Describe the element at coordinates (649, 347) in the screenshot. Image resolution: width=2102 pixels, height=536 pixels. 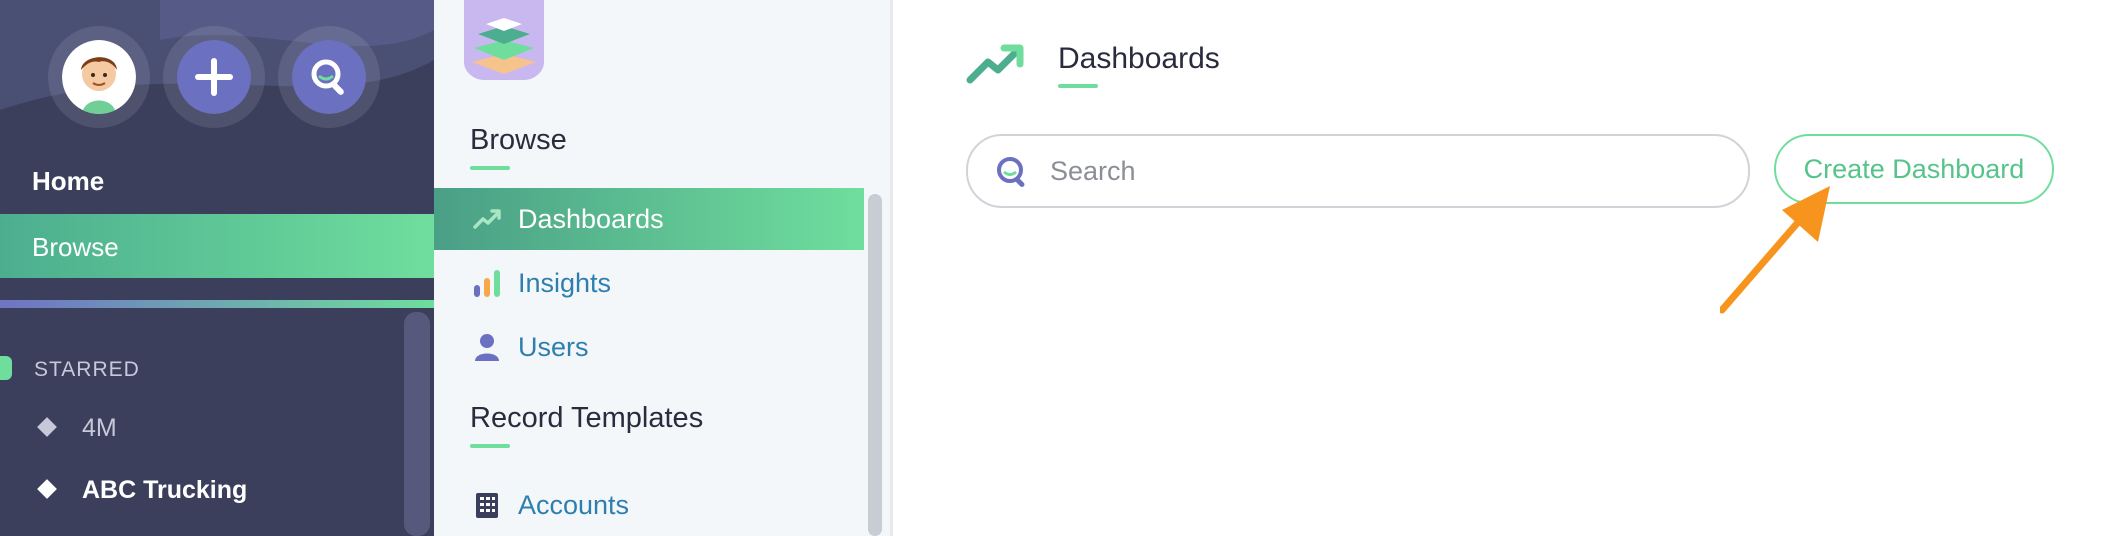
I see `browse-item-users: Users` at that location.